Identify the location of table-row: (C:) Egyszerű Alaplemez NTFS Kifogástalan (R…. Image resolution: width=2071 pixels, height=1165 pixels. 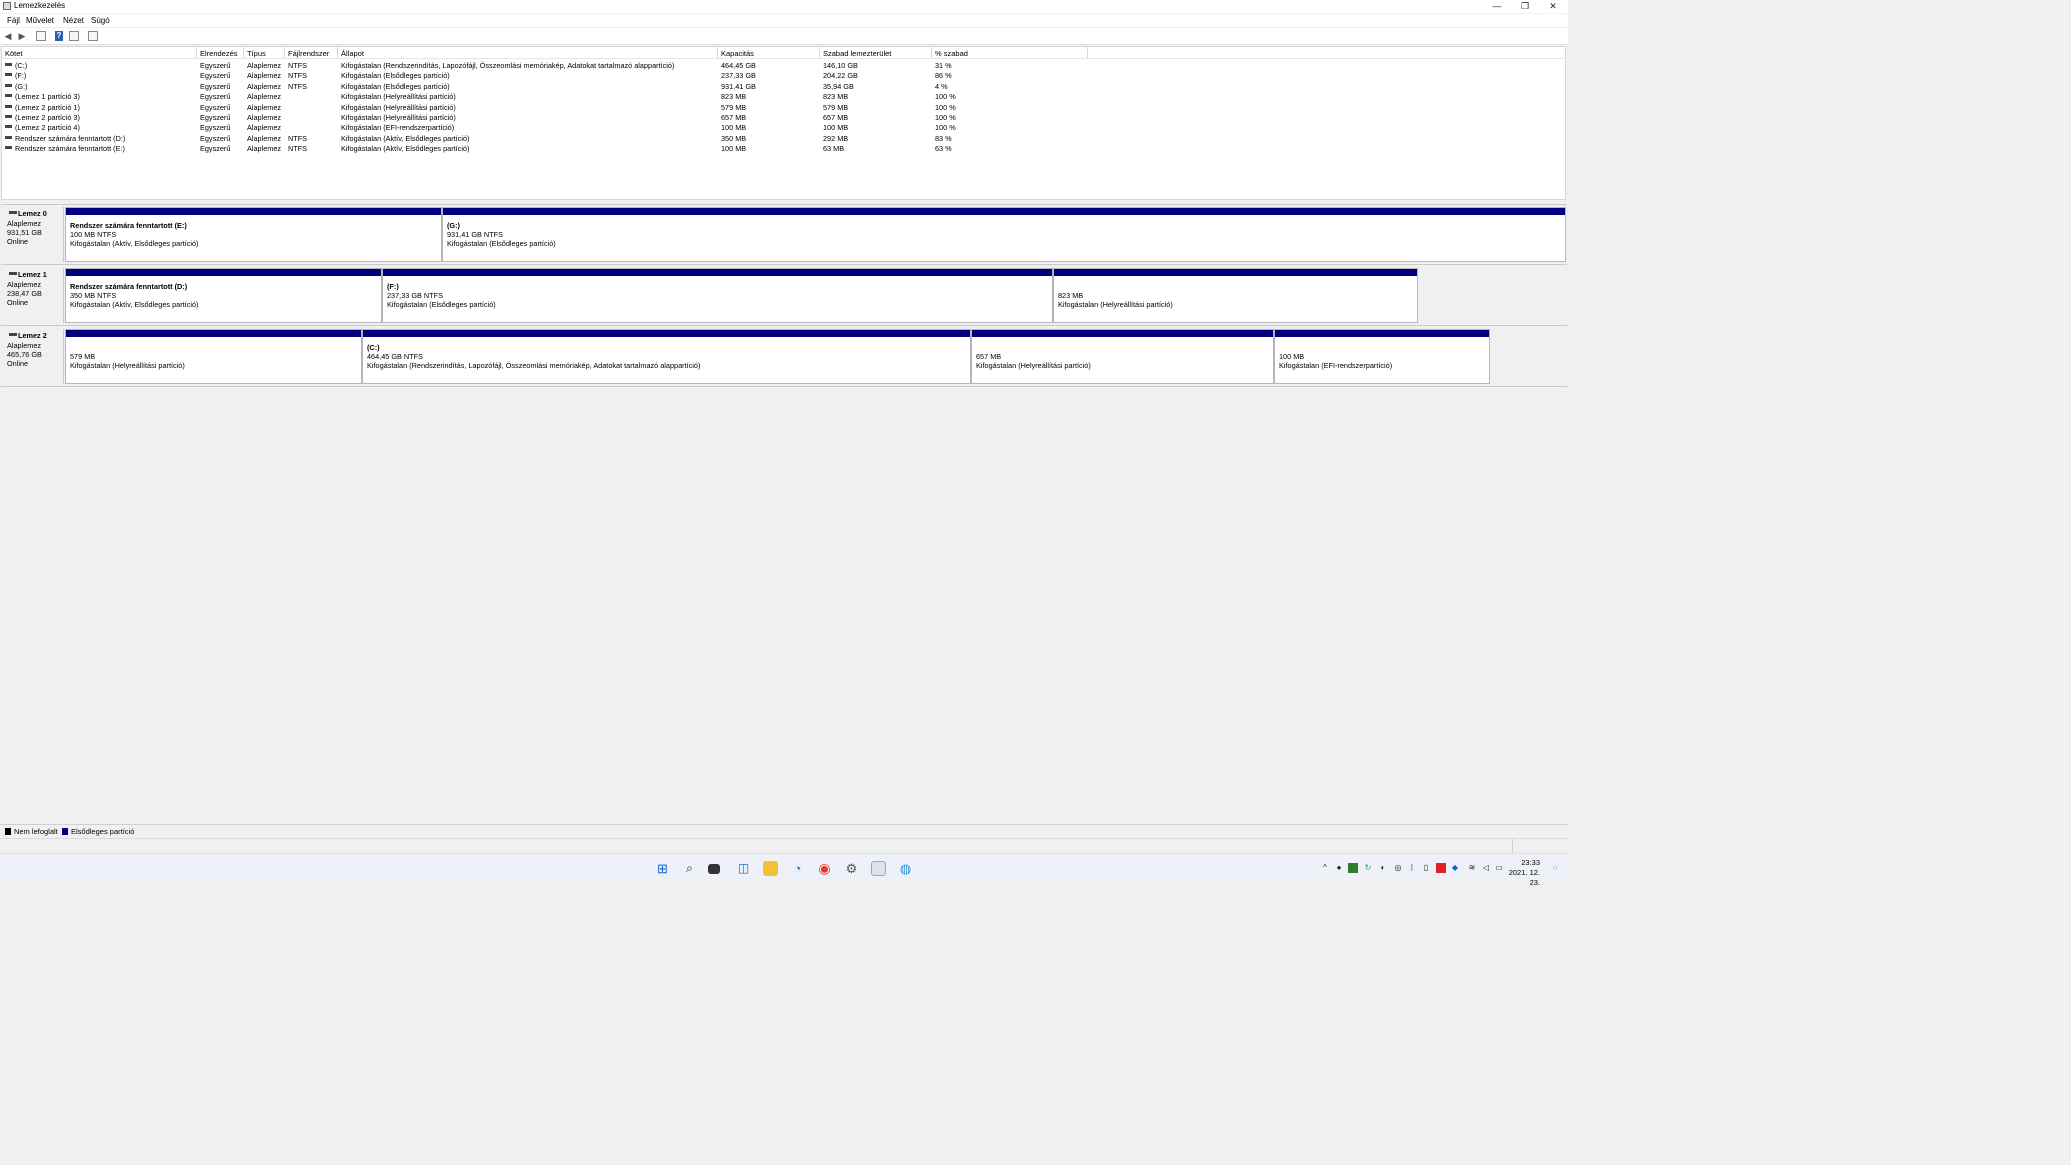
(783, 65).